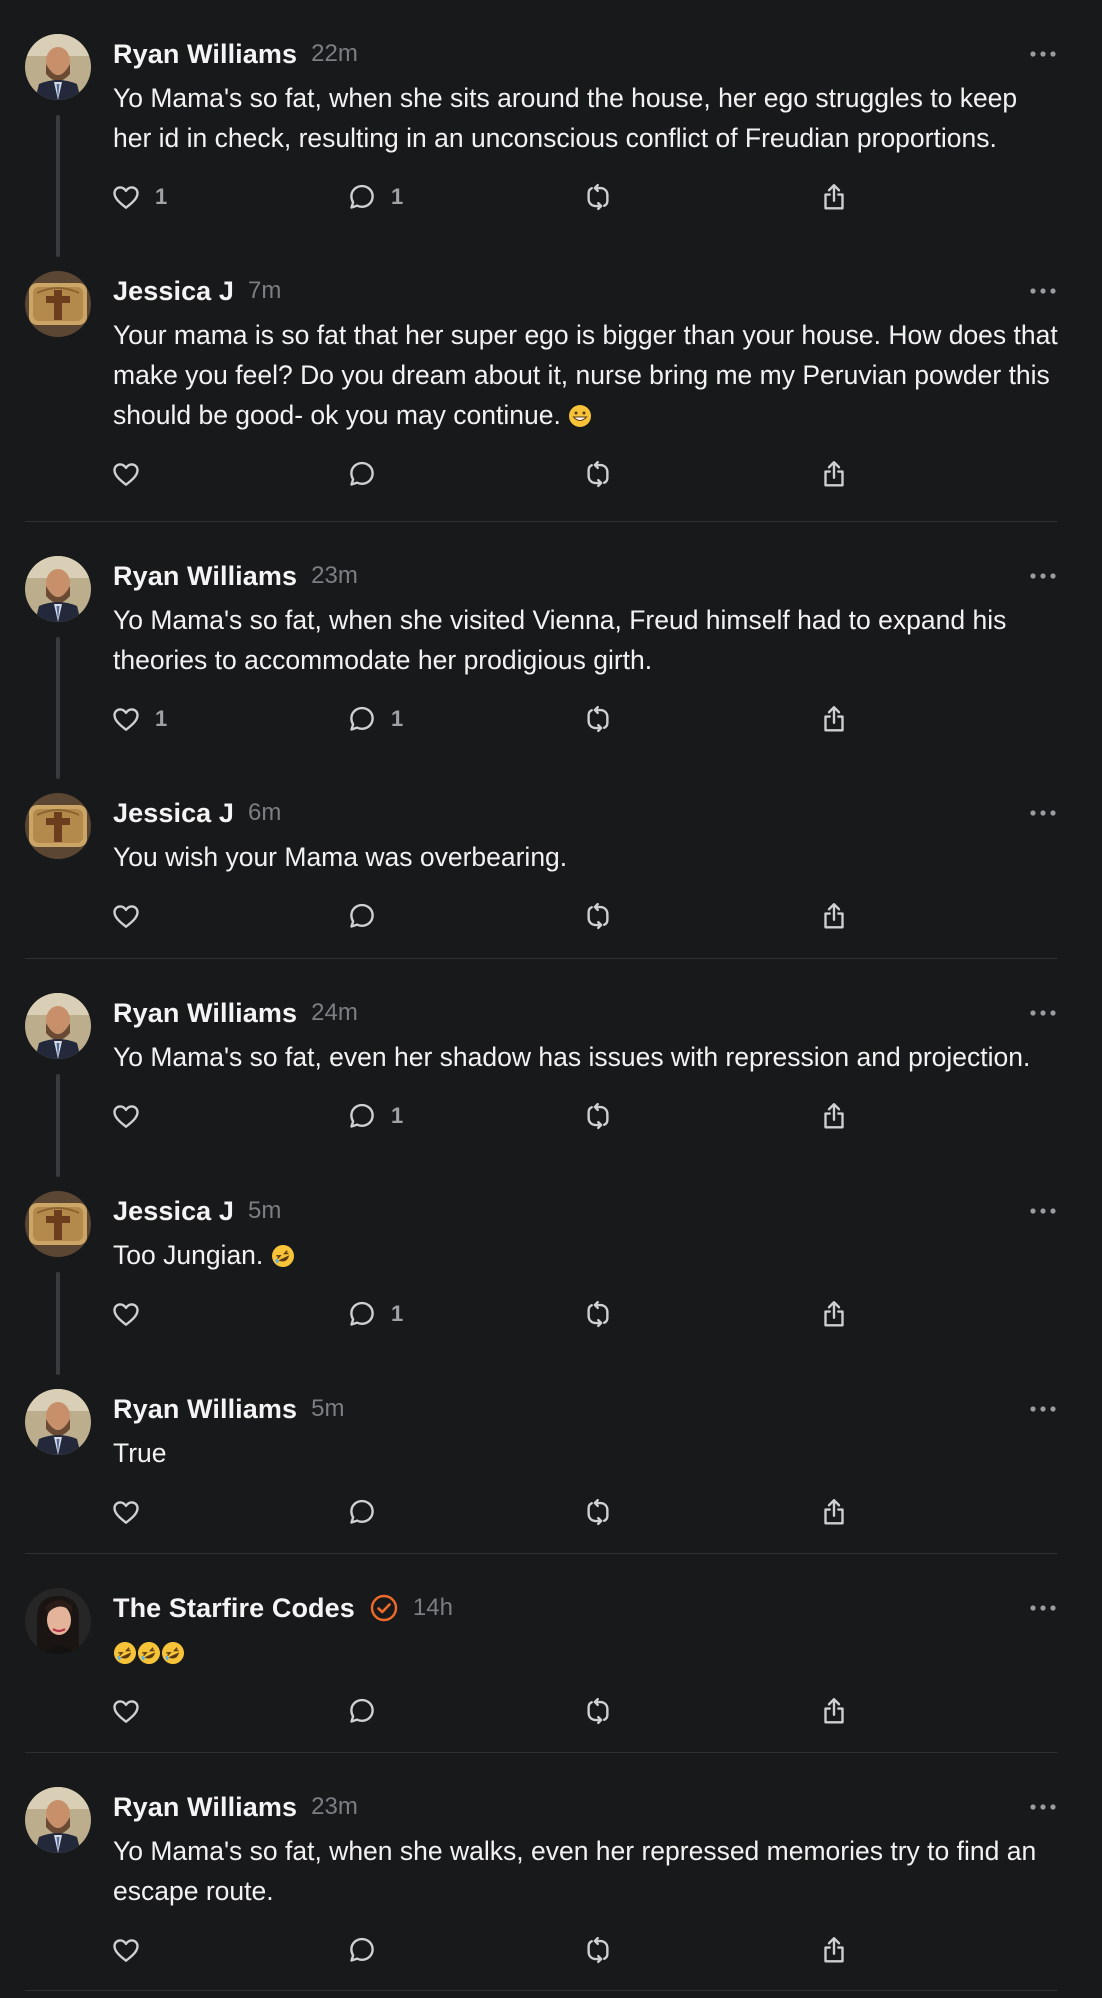 This screenshot has height=1998, width=1102. I want to click on post-timestamp: 7m, so click(264, 291).